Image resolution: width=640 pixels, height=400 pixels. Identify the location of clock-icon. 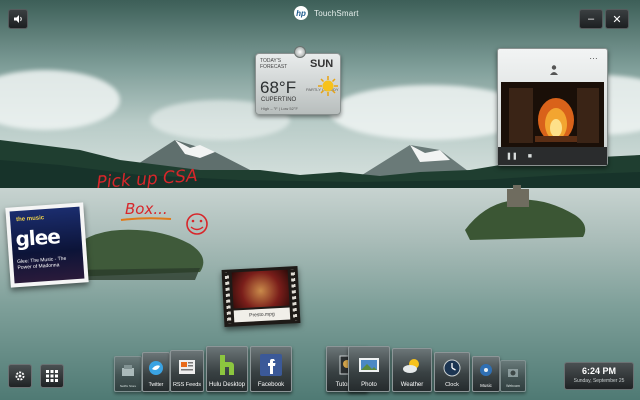
(452, 367).